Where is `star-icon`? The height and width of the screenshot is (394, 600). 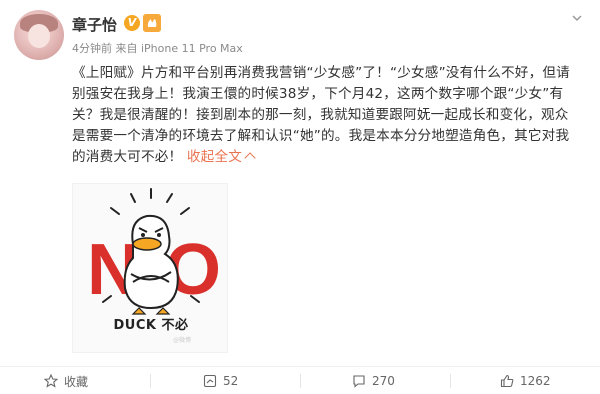 star-icon is located at coordinates (51, 381).